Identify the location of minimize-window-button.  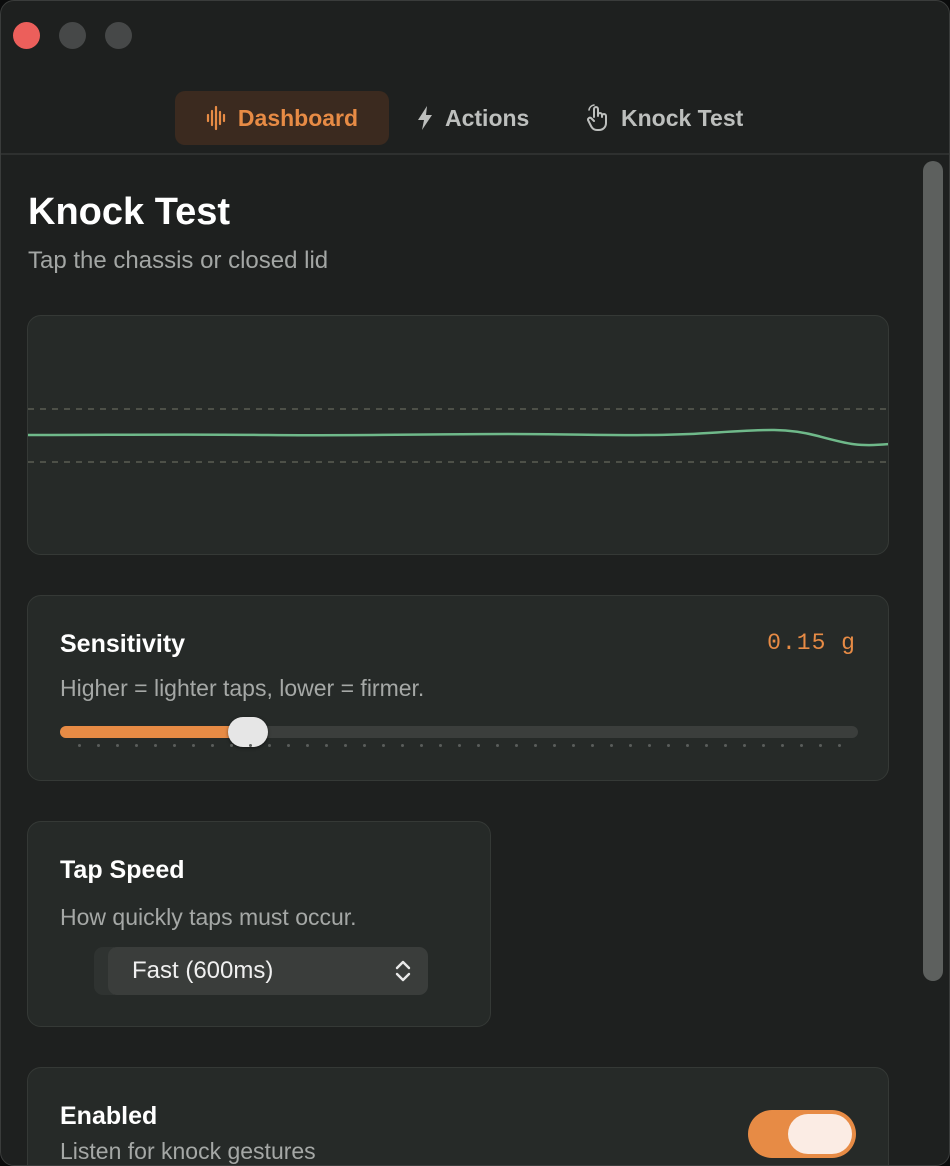
(72, 35).